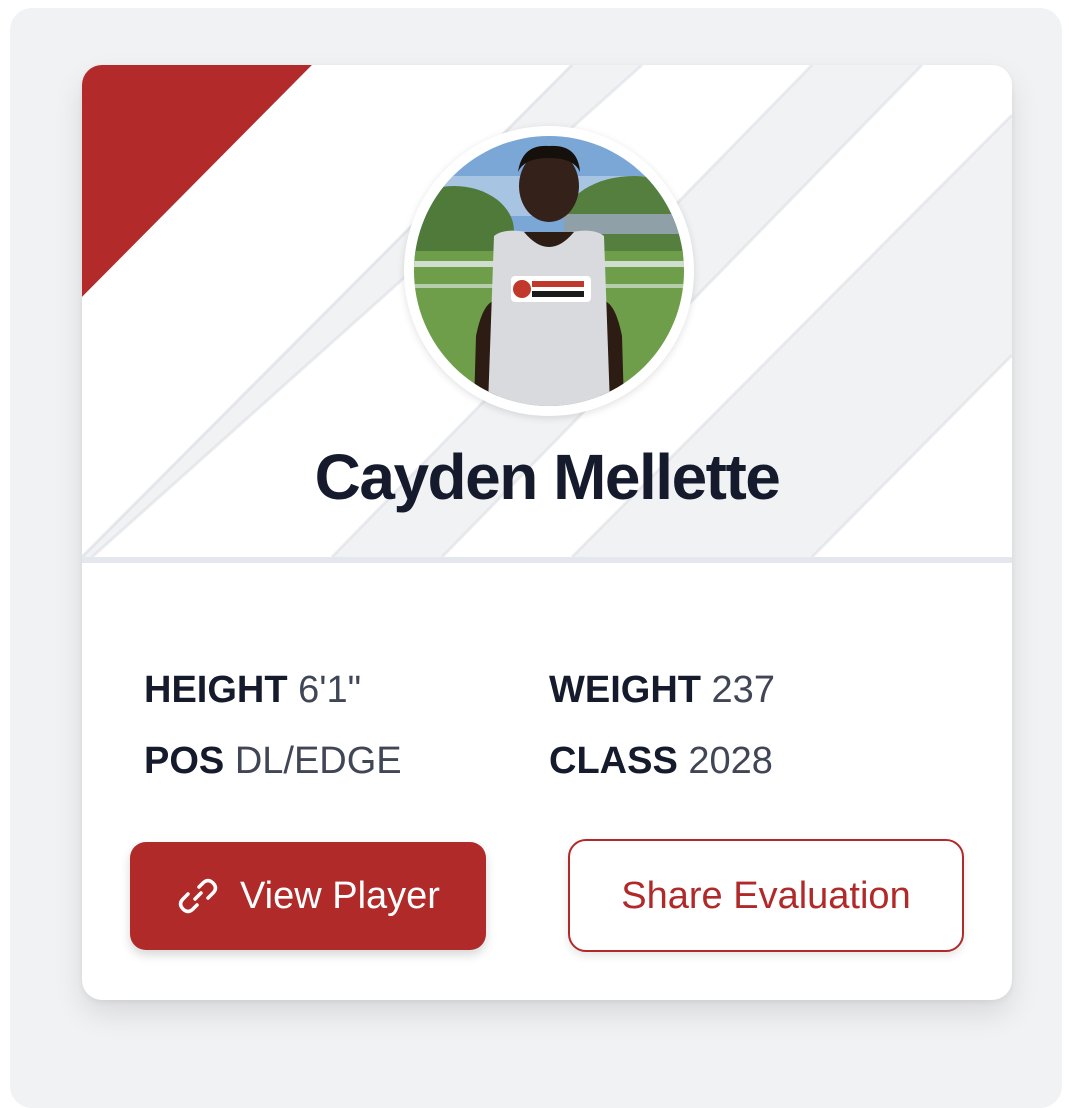  What do you see at coordinates (743, 690) in the screenshot?
I see `stat-weight-value: 237` at bounding box center [743, 690].